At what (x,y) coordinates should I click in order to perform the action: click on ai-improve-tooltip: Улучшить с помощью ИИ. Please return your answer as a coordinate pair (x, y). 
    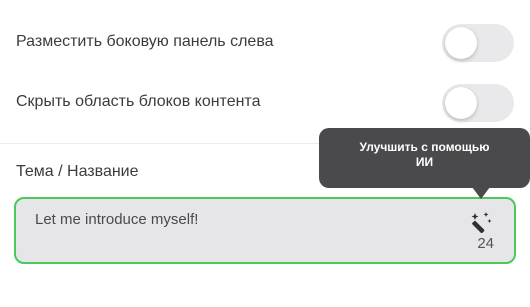
    Looking at the image, I should click on (424, 158).